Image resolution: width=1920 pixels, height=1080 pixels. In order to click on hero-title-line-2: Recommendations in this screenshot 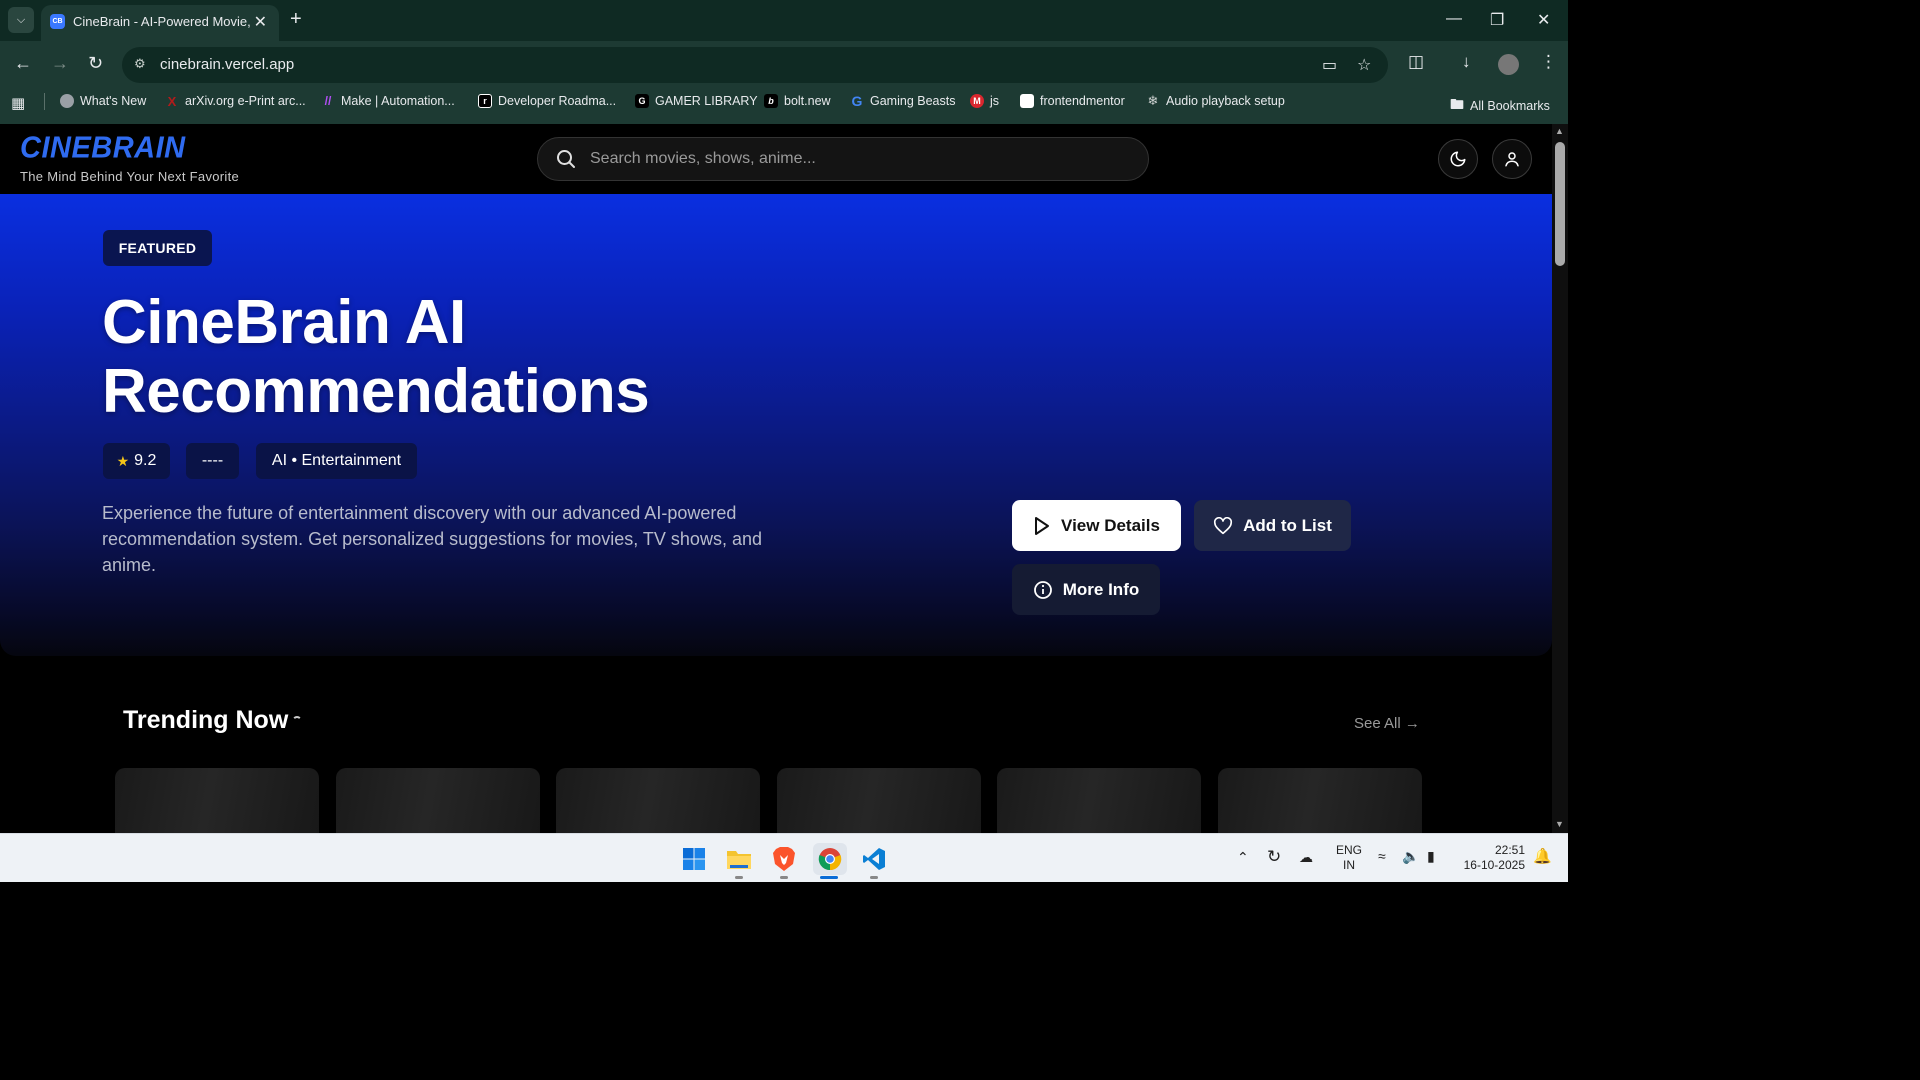, I will do `click(376, 391)`.